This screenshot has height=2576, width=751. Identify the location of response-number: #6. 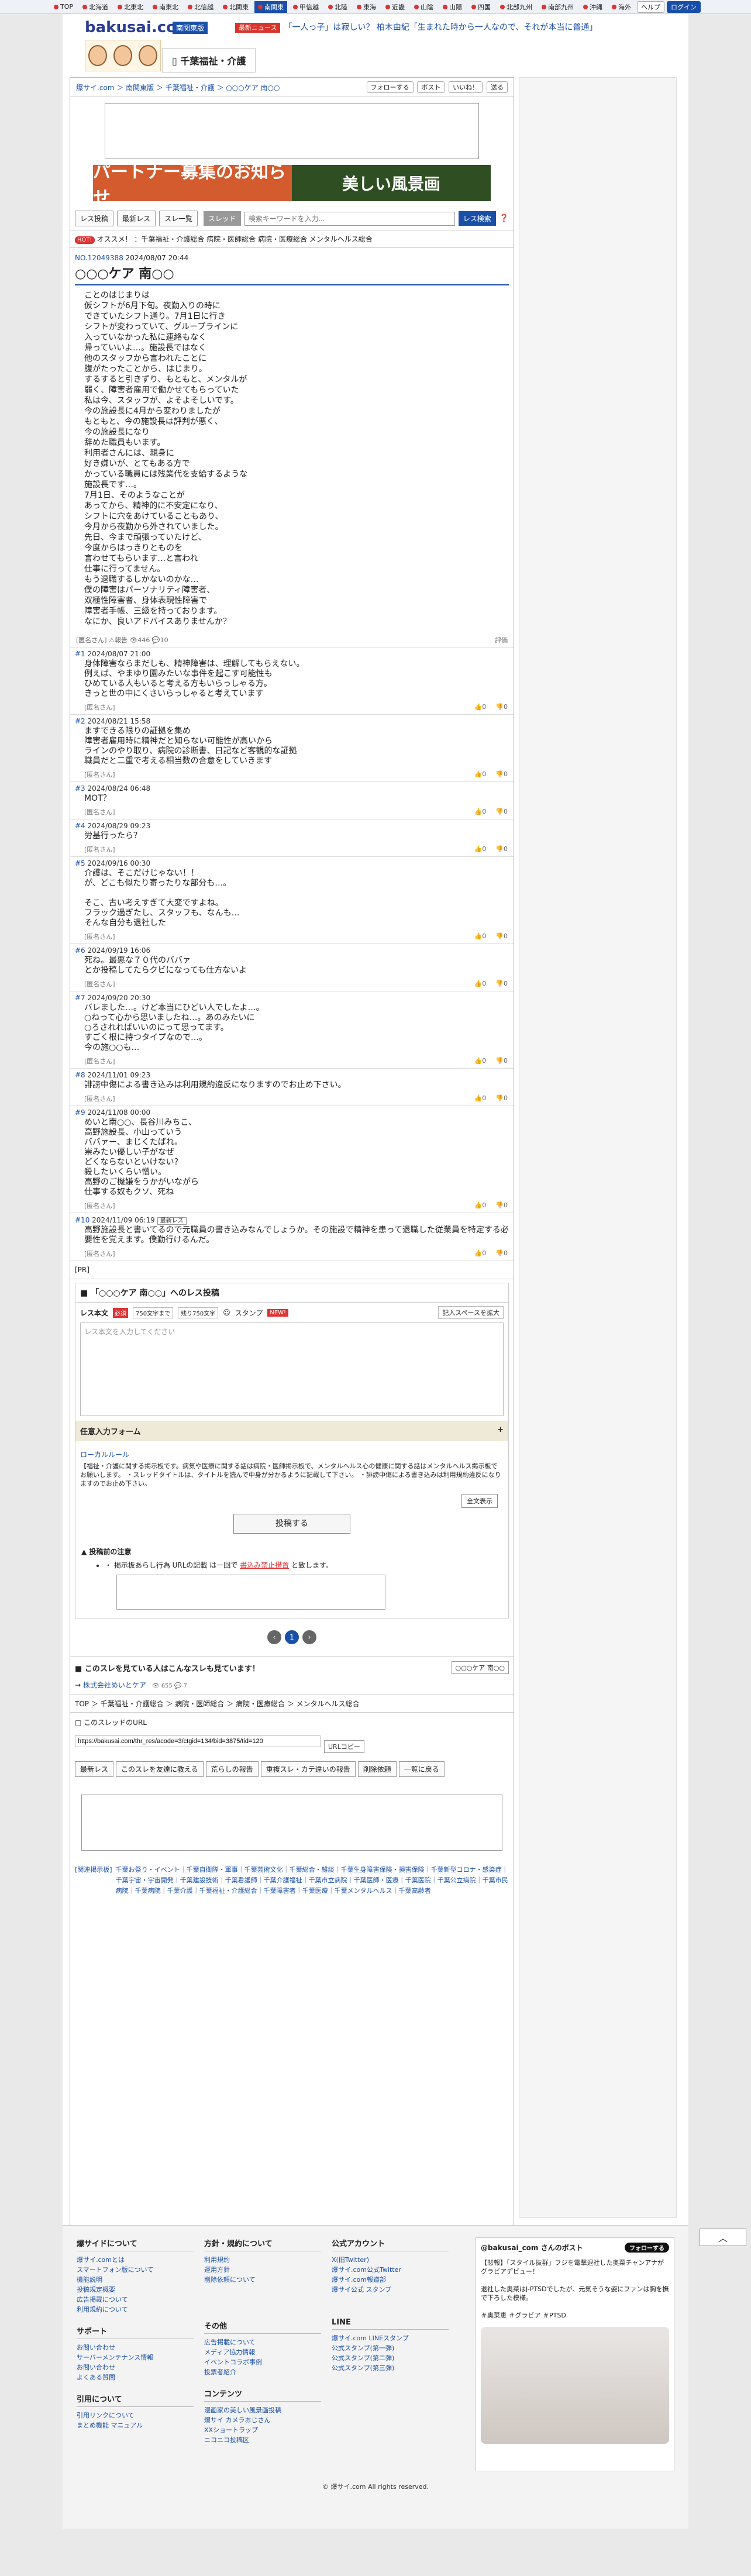
(80, 950).